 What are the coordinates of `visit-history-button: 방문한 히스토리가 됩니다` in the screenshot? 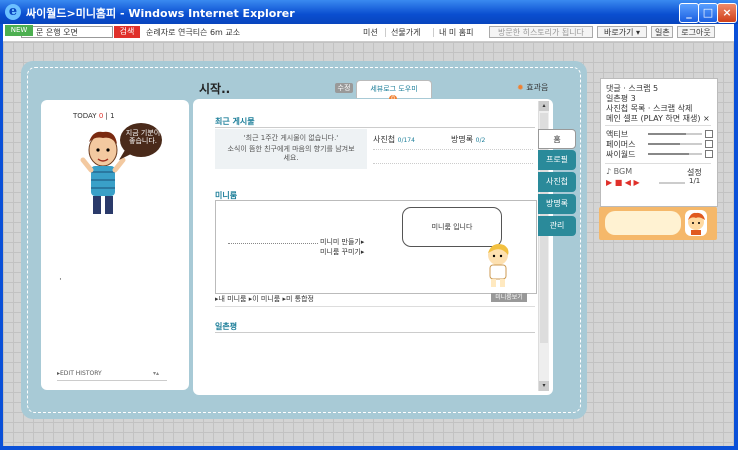 It's located at (541, 32).